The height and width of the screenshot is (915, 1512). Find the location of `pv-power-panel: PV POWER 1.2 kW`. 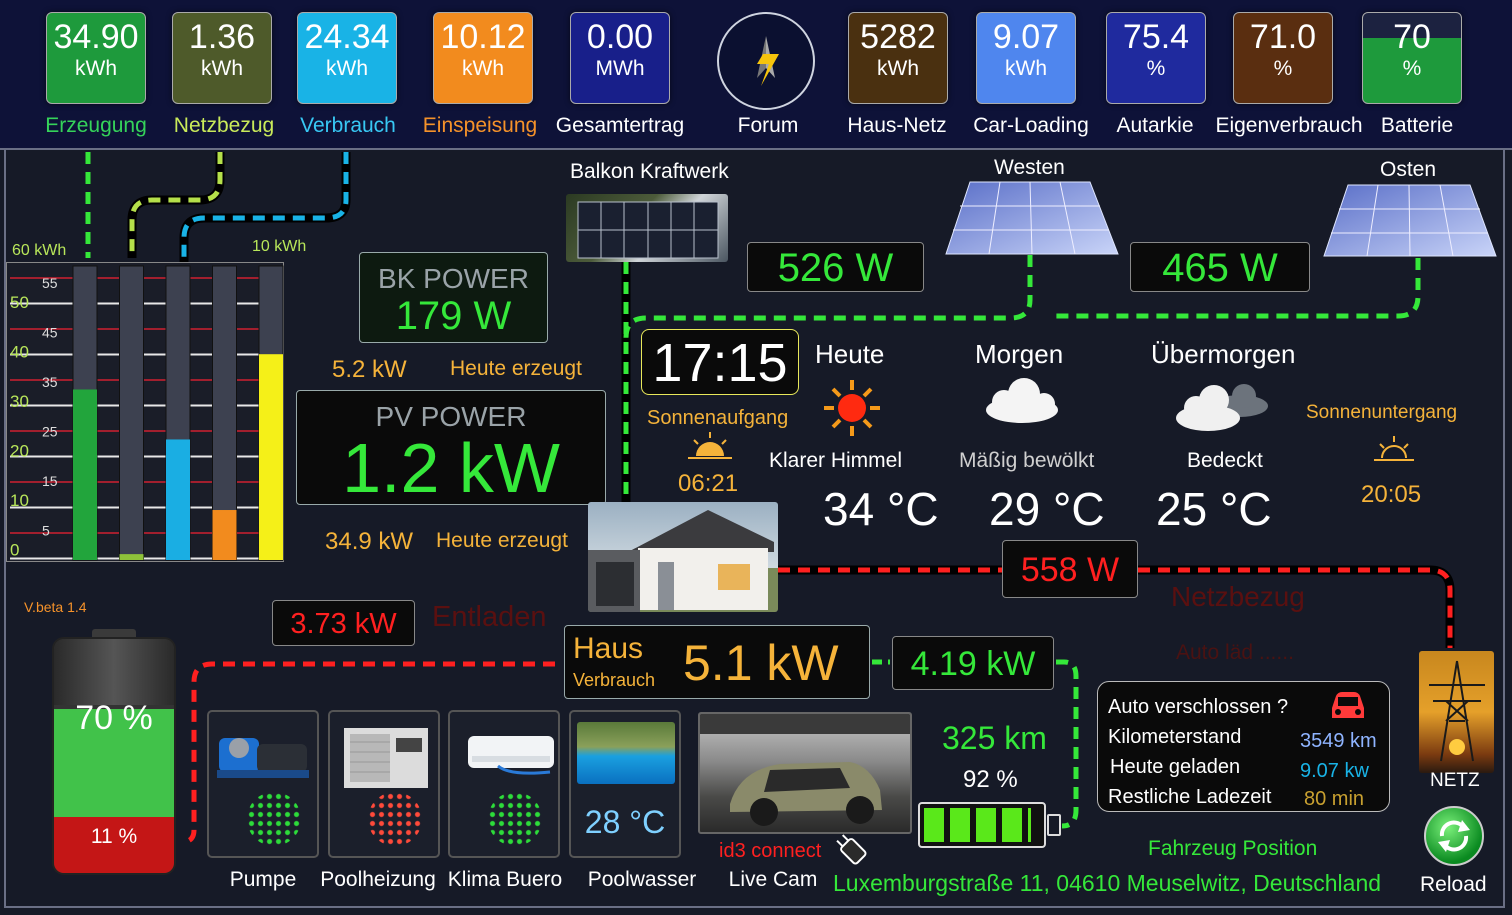

pv-power-panel: PV POWER 1.2 kW is located at coordinates (451, 447).